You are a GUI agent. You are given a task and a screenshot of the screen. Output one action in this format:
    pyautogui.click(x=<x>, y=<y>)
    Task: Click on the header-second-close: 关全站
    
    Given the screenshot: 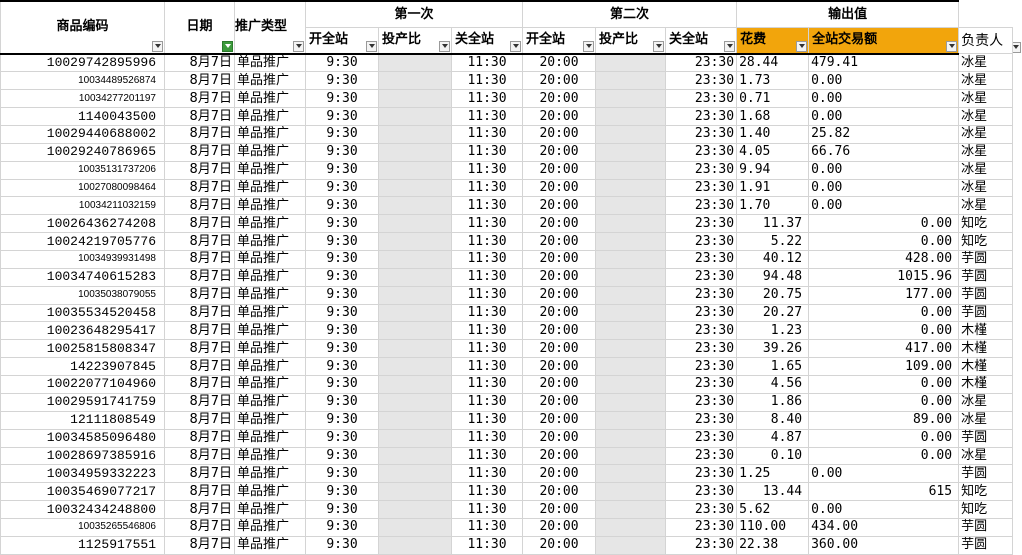 What is the action you would take?
    pyautogui.click(x=701, y=41)
    